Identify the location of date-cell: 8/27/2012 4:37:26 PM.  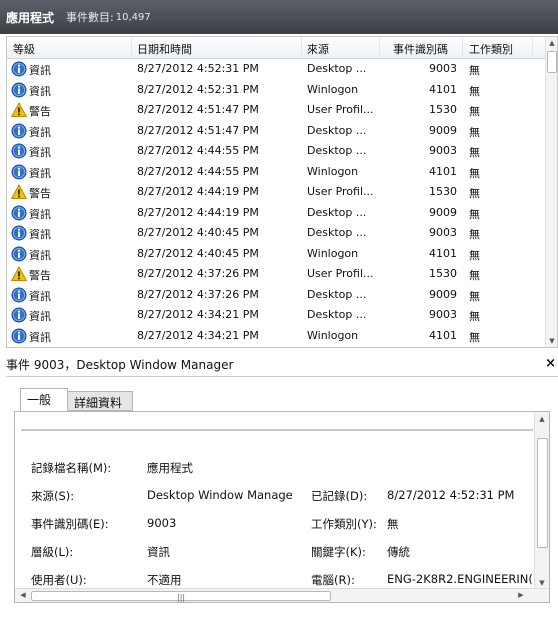
(198, 273).